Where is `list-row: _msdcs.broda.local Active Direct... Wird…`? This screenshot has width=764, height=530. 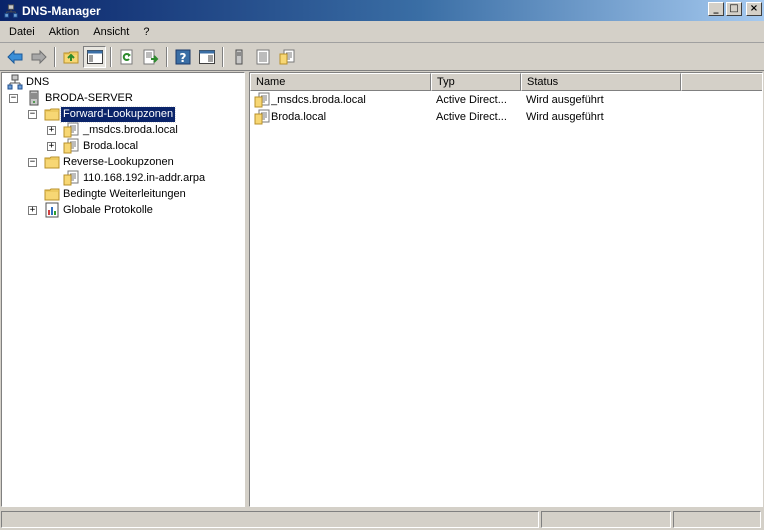
list-row: _msdcs.broda.local Active Direct... Wird… is located at coordinates (506, 100).